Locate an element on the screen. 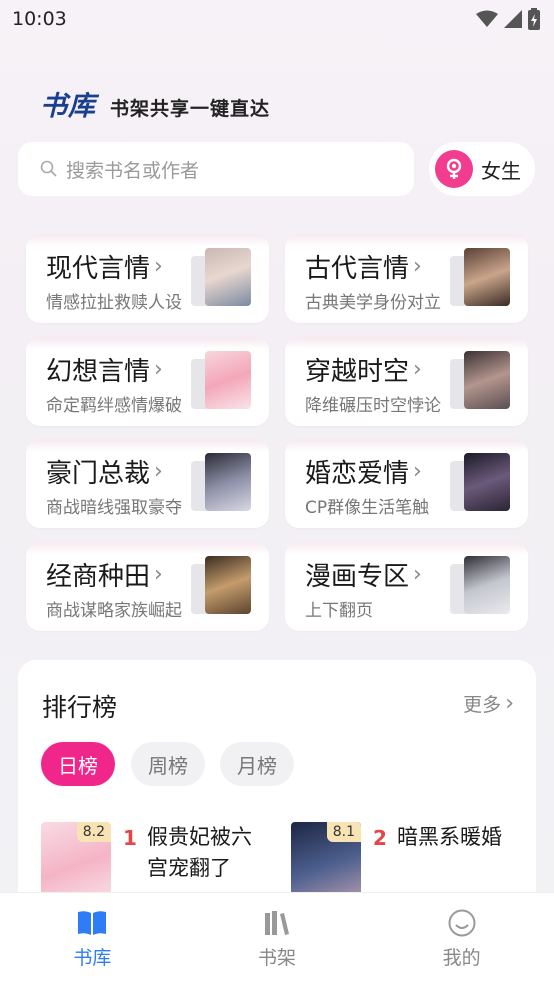  category-title: 漫画专区 is located at coordinates (357, 577).